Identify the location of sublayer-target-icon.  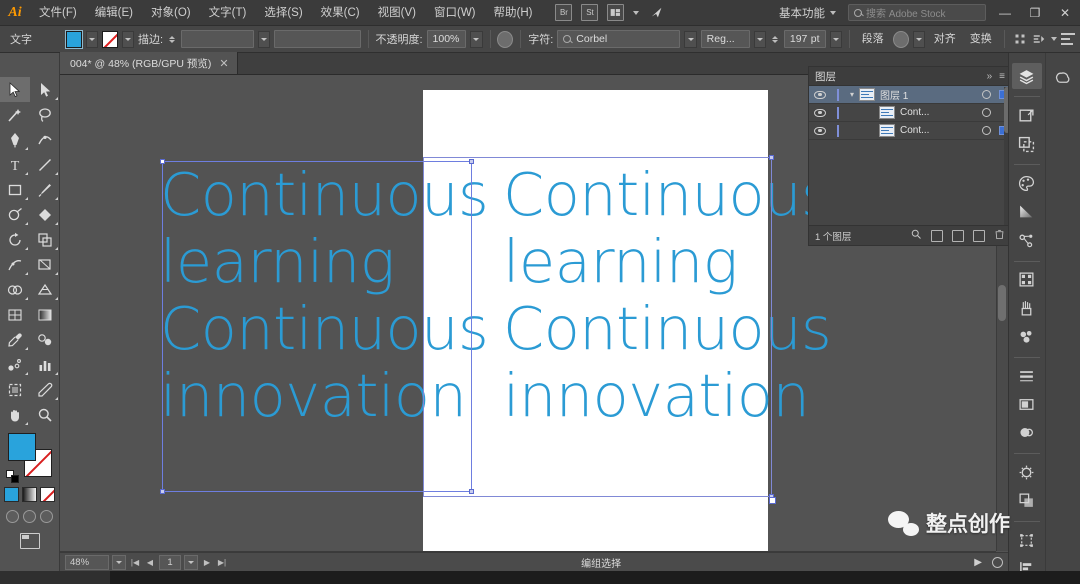
(986, 112).